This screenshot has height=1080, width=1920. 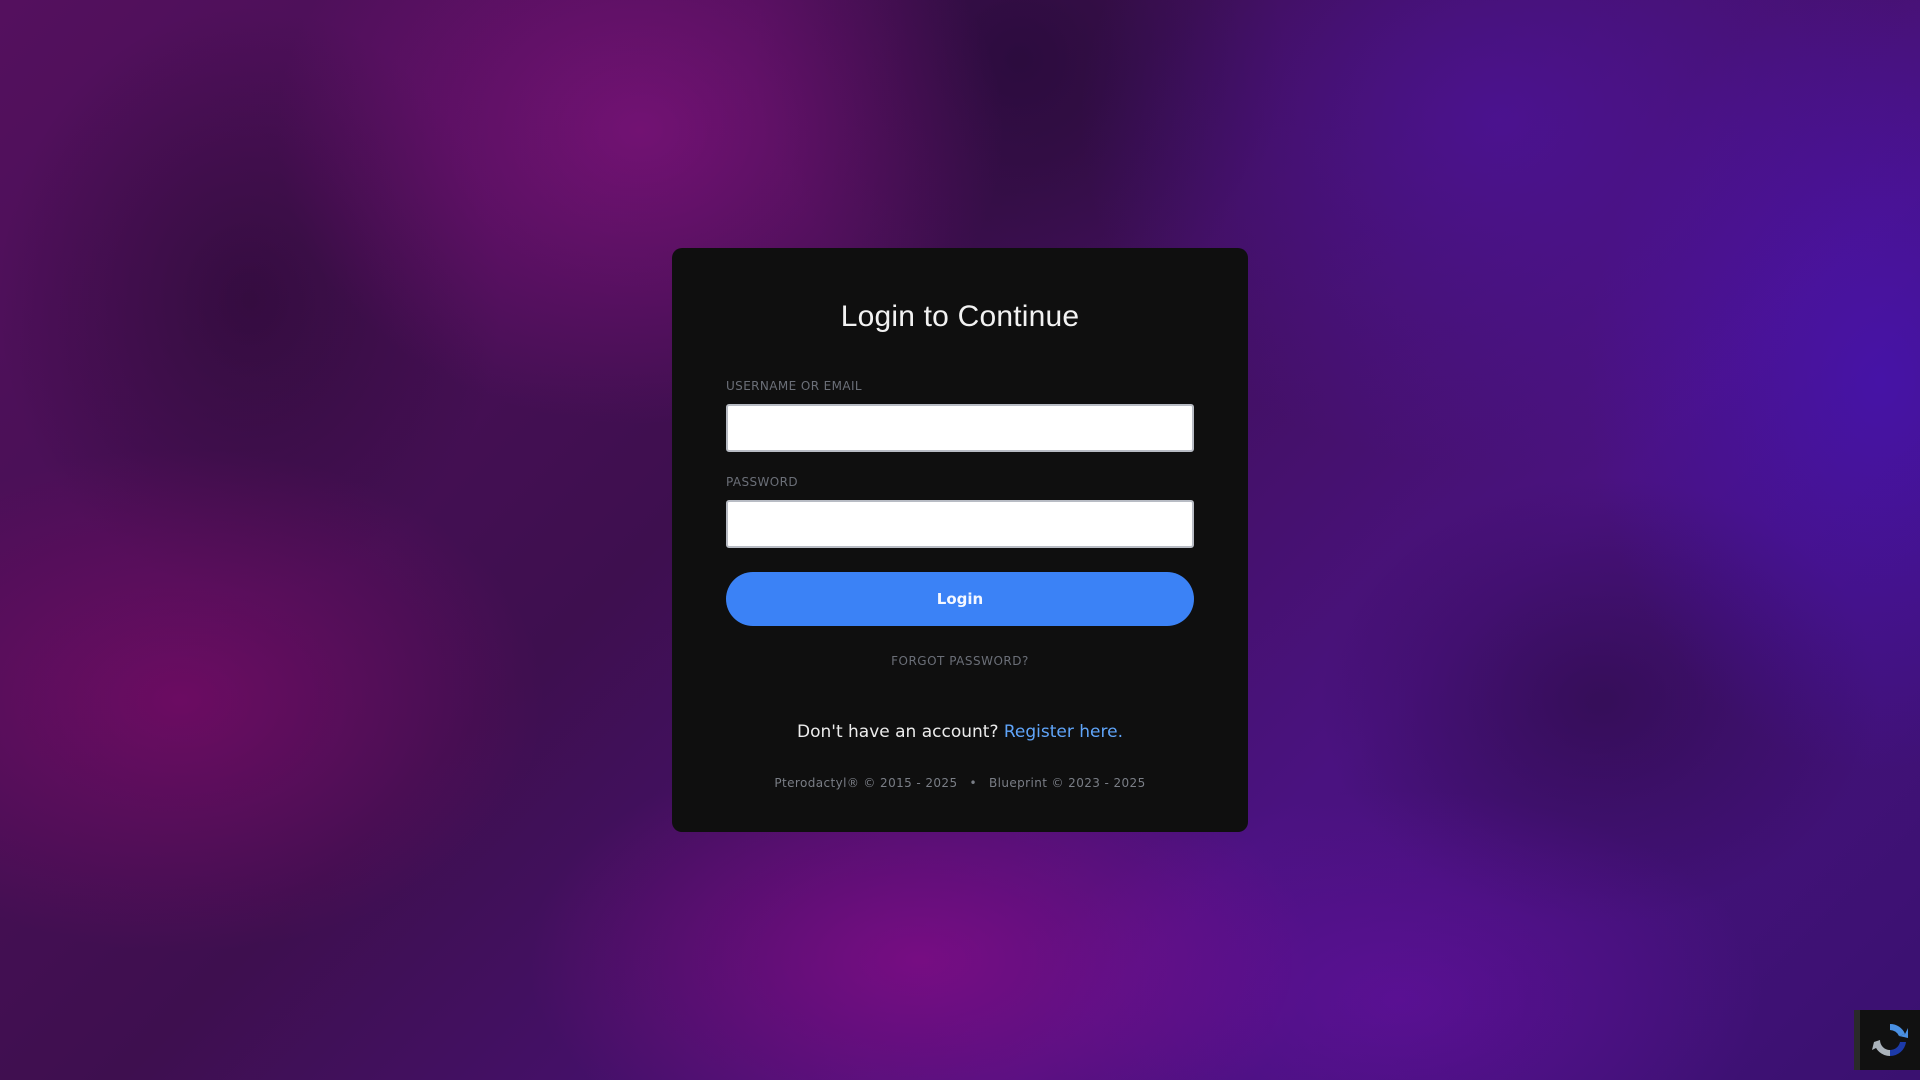 What do you see at coordinates (866, 783) in the screenshot?
I see `footer-pterodactyl: Pterodactyl® © 2015 - 2025` at bounding box center [866, 783].